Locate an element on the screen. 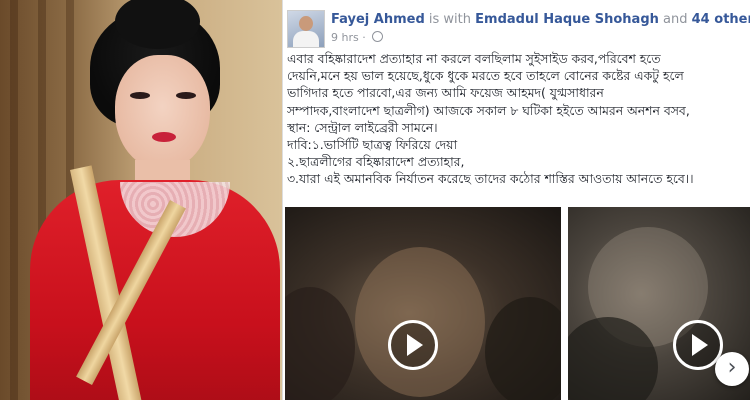  author-name-link: Fayej Ahmed is located at coordinates (378, 19).